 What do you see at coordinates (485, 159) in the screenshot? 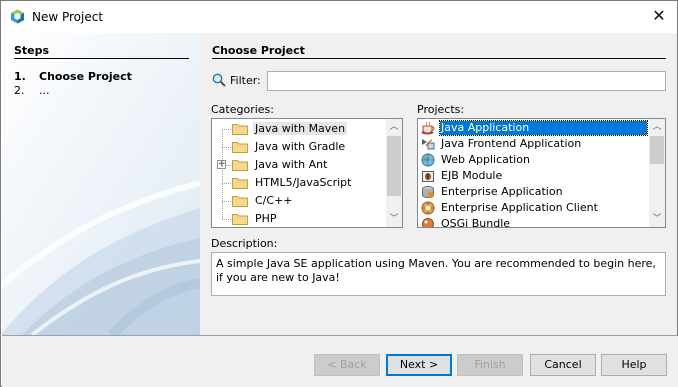
I see `project-item-label: Web Application` at bounding box center [485, 159].